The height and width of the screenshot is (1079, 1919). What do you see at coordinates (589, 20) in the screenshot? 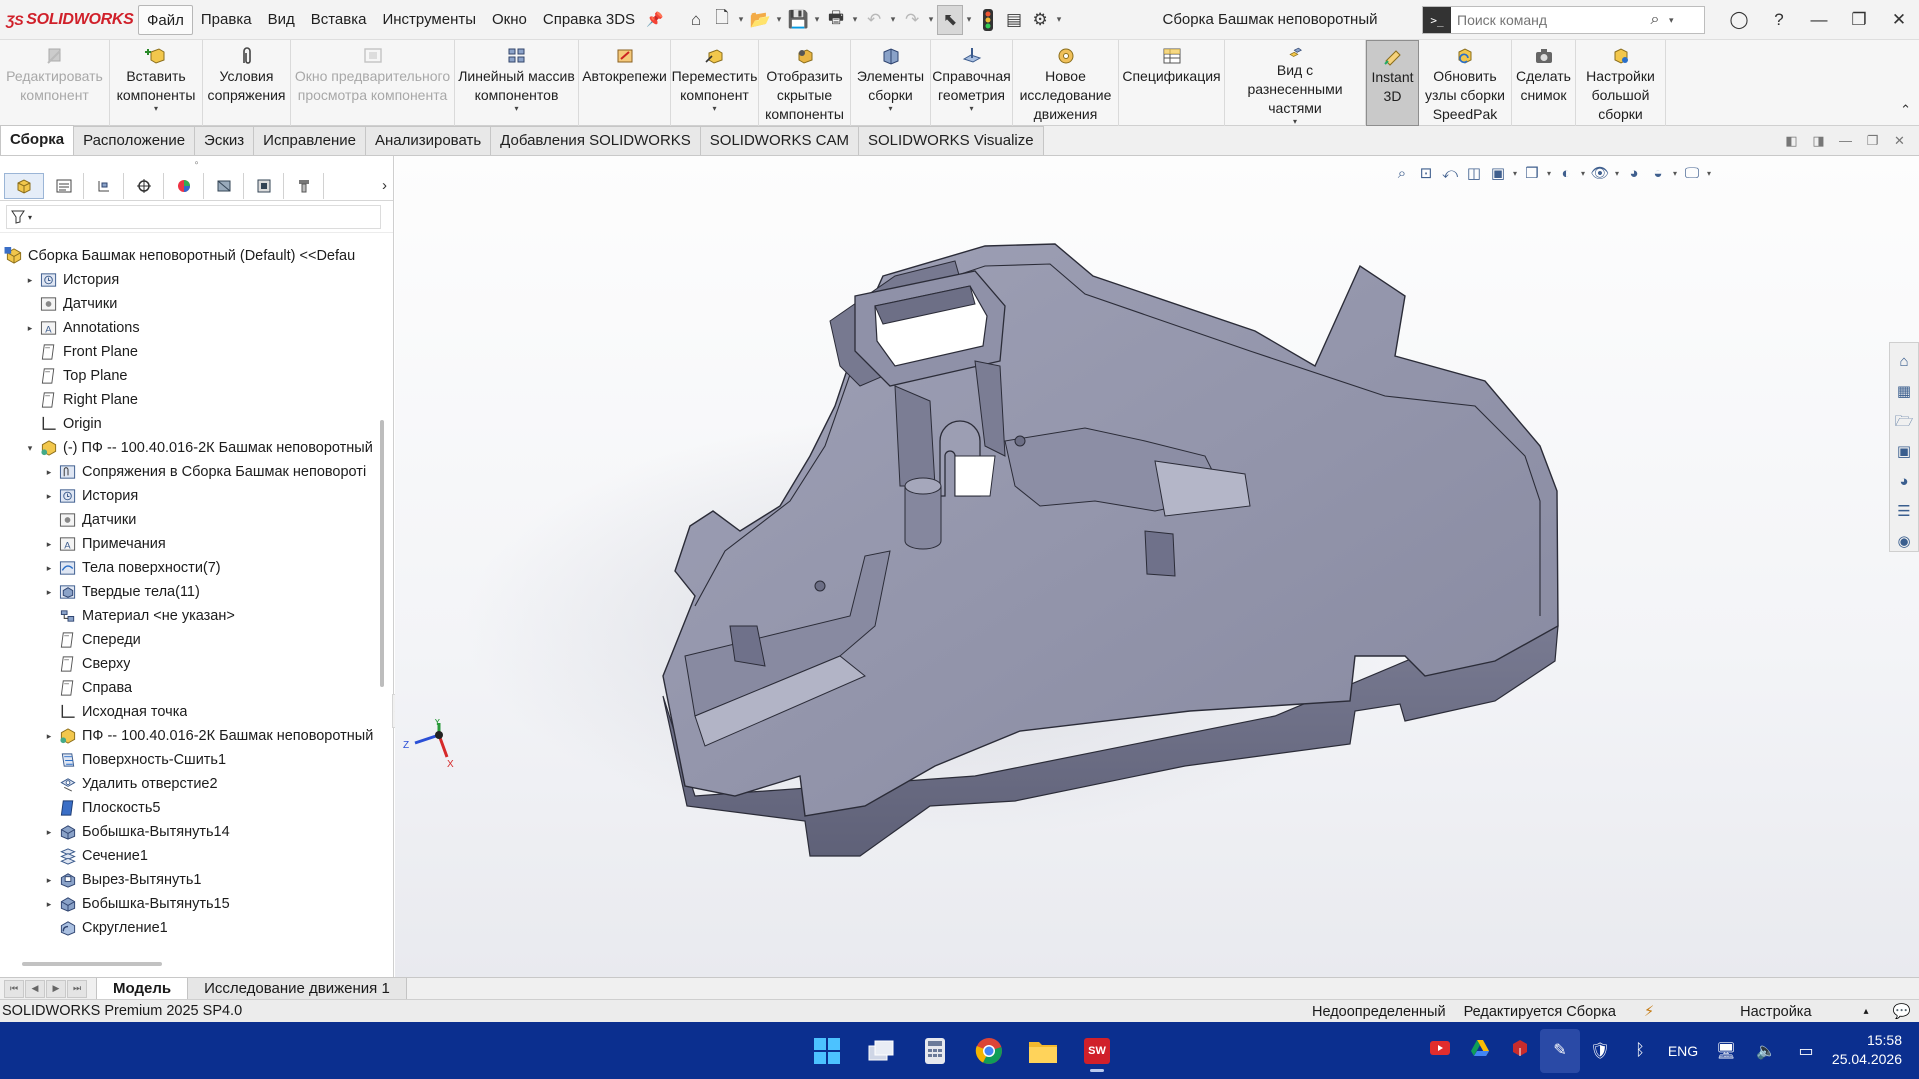
I see `menu-help: Справка 3DS` at bounding box center [589, 20].